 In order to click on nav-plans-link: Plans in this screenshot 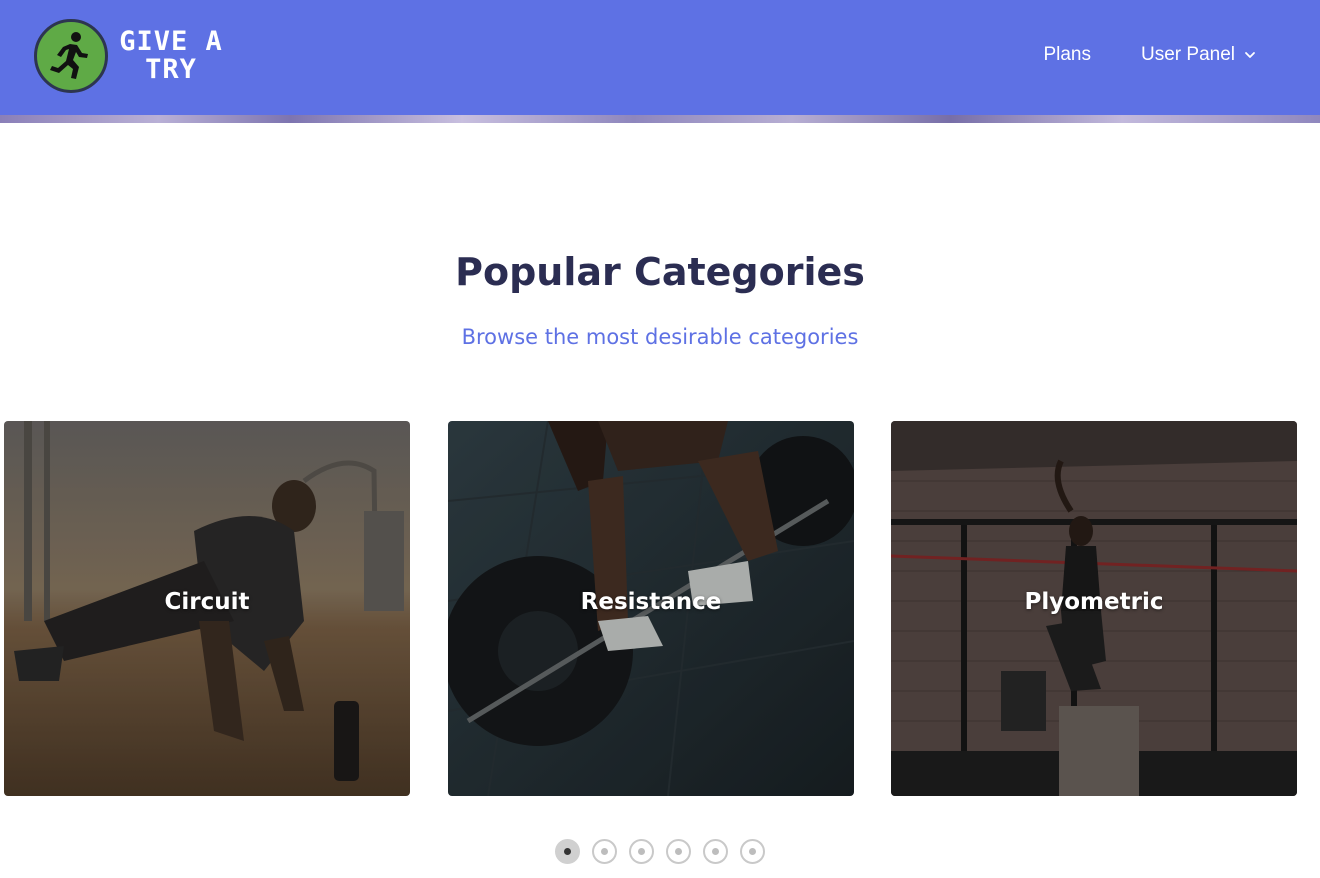, I will do `click(1067, 55)`.